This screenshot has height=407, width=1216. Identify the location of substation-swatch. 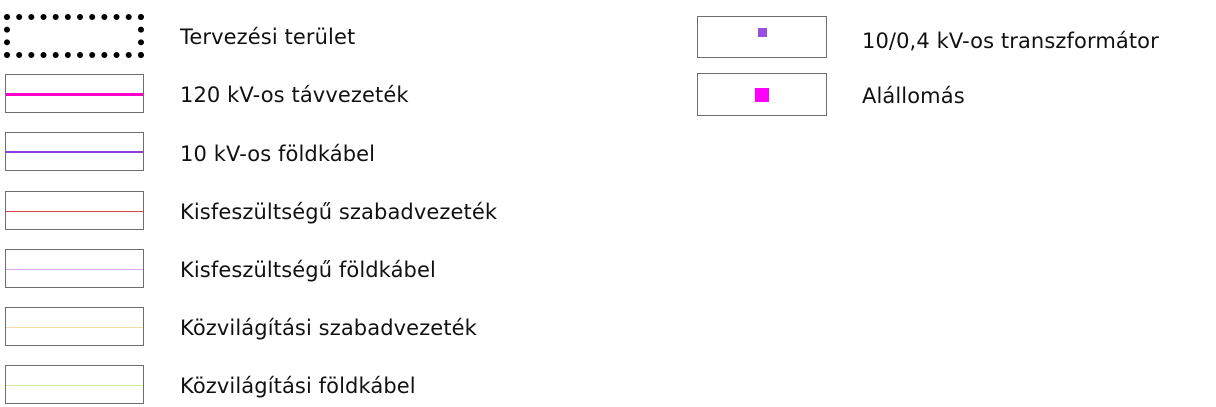
(762, 94).